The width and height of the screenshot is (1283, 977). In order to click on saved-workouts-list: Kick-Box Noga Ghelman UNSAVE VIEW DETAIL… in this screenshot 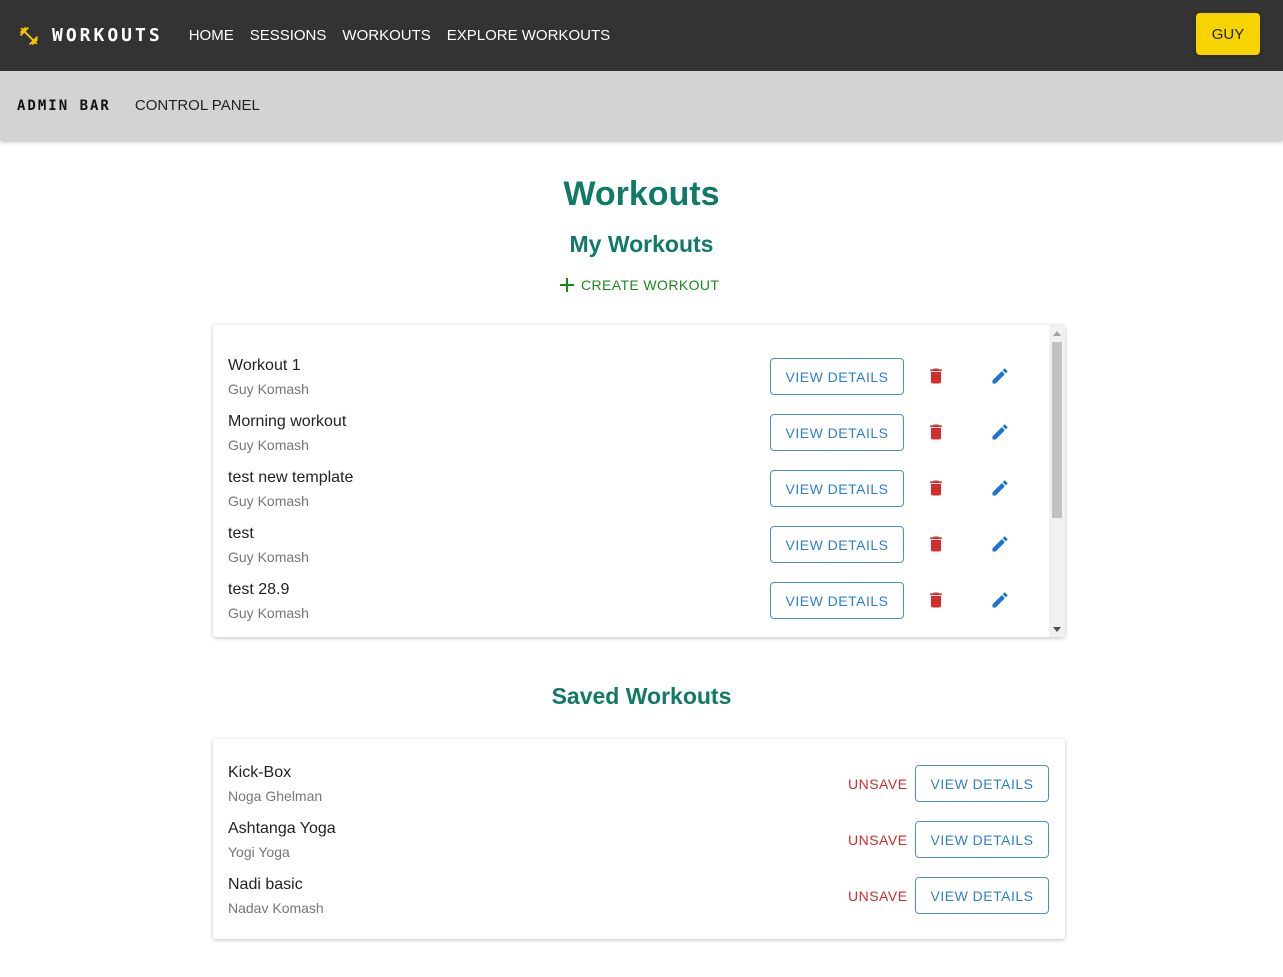, I will do `click(639, 839)`.